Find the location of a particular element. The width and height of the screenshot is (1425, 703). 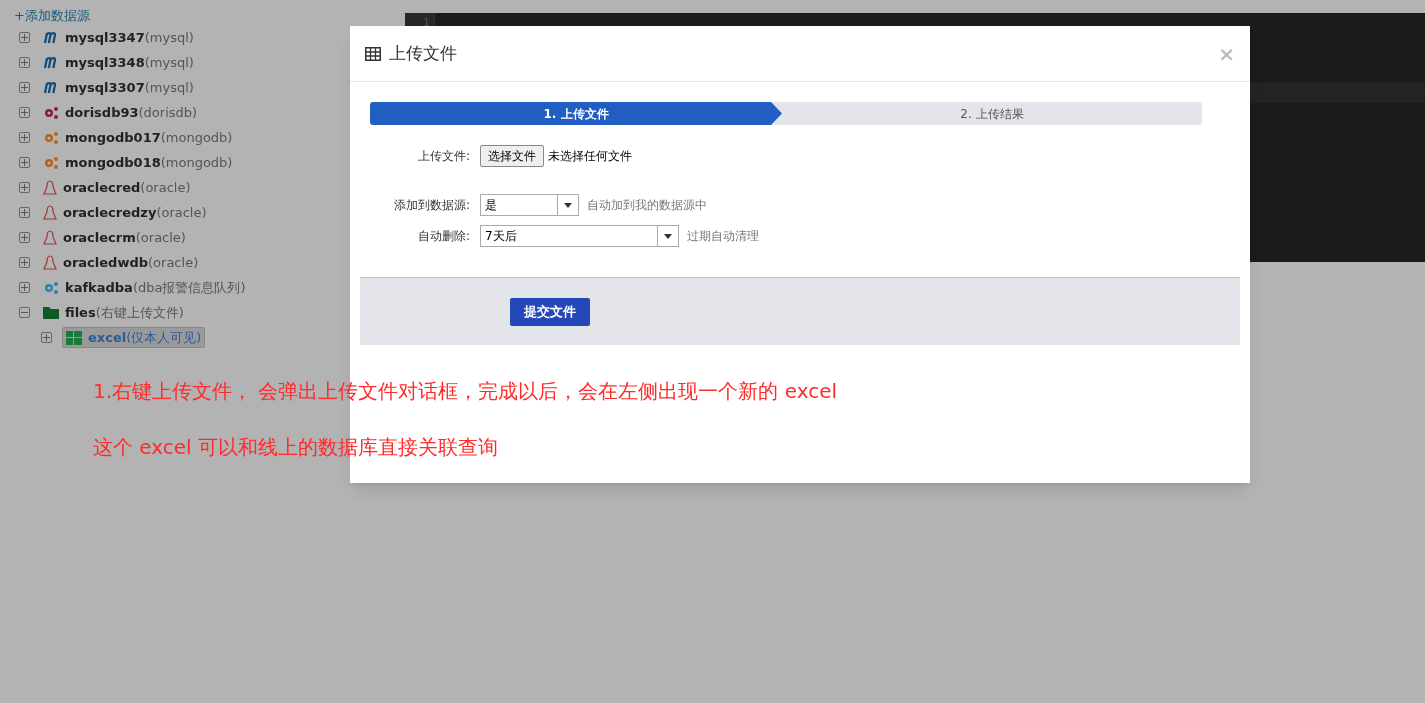

table-icon is located at coordinates (373, 53).